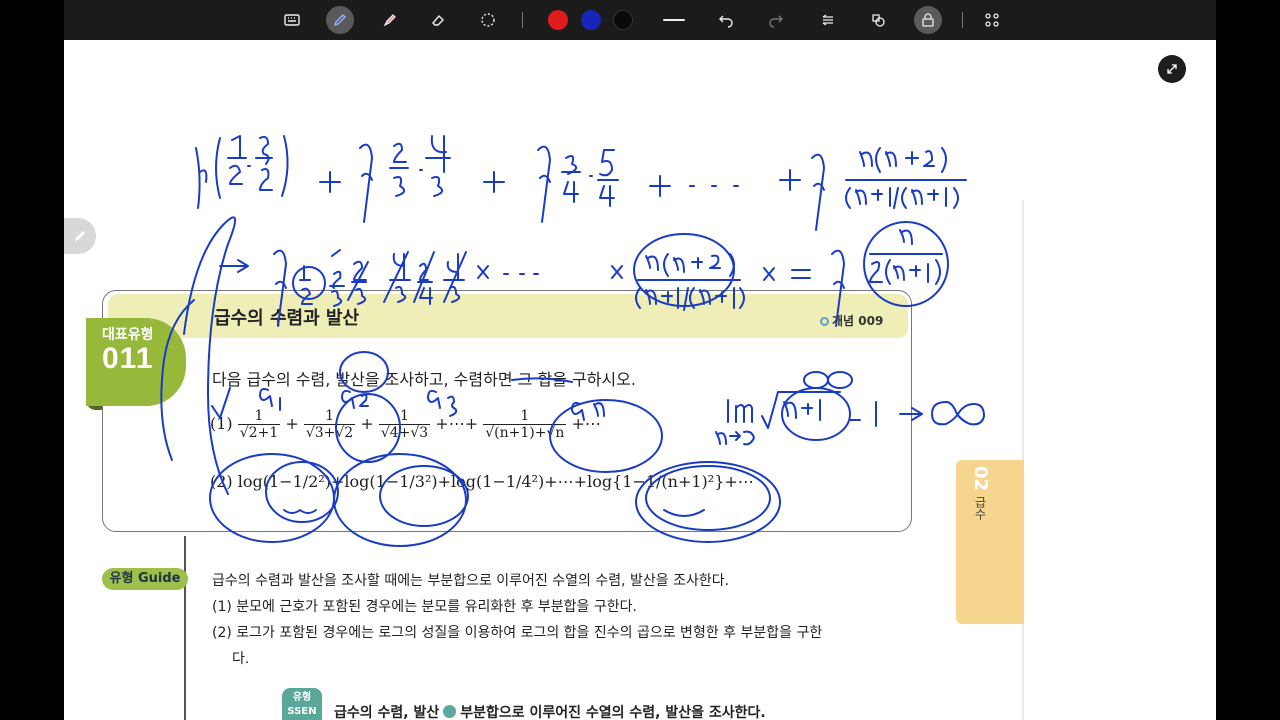 The image size is (1280, 720). Describe the element at coordinates (457, 423) in the screenshot. I see `operator: +⋯+` at that location.